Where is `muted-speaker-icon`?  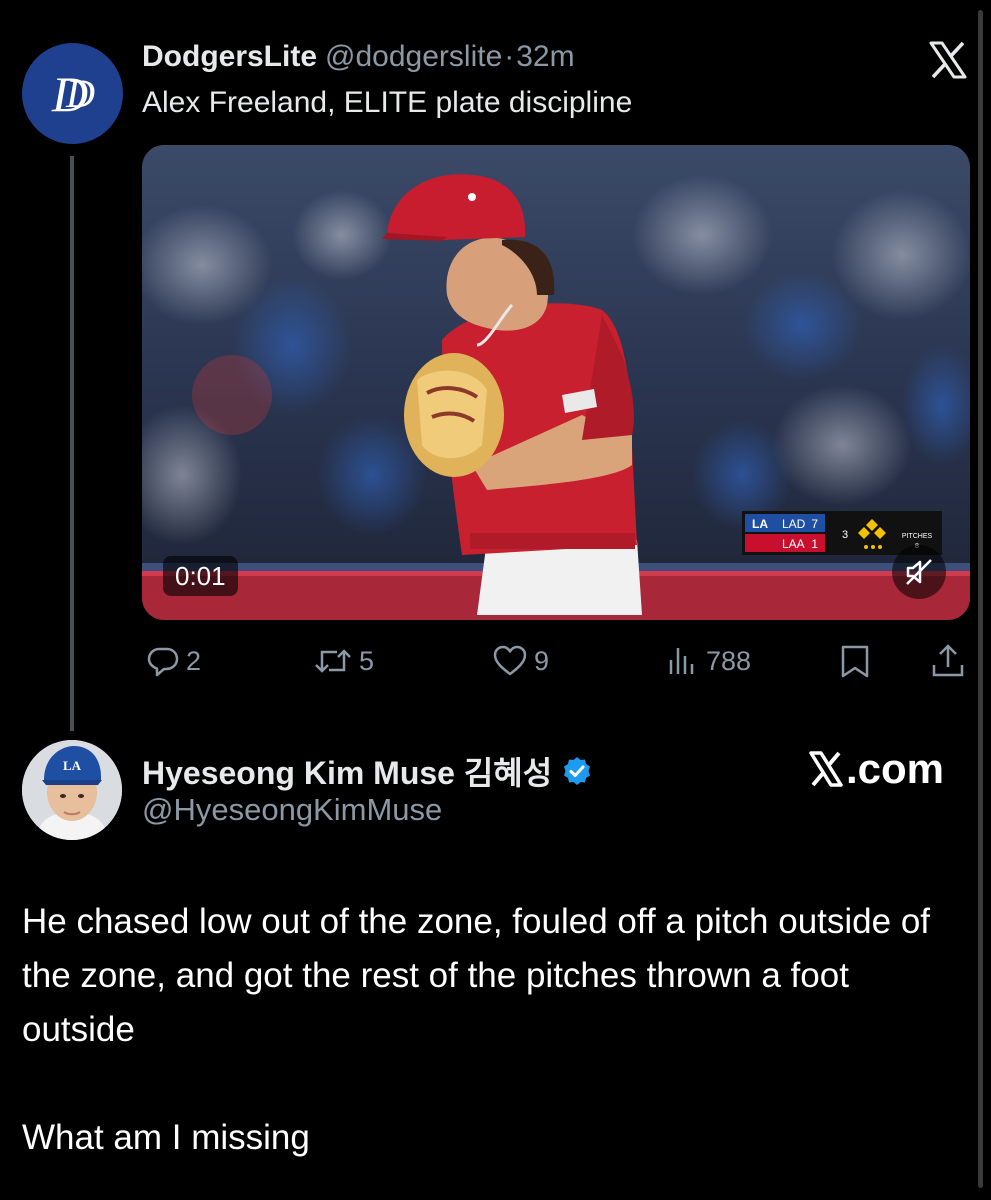 muted-speaker-icon is located at coordinates (919, 572).